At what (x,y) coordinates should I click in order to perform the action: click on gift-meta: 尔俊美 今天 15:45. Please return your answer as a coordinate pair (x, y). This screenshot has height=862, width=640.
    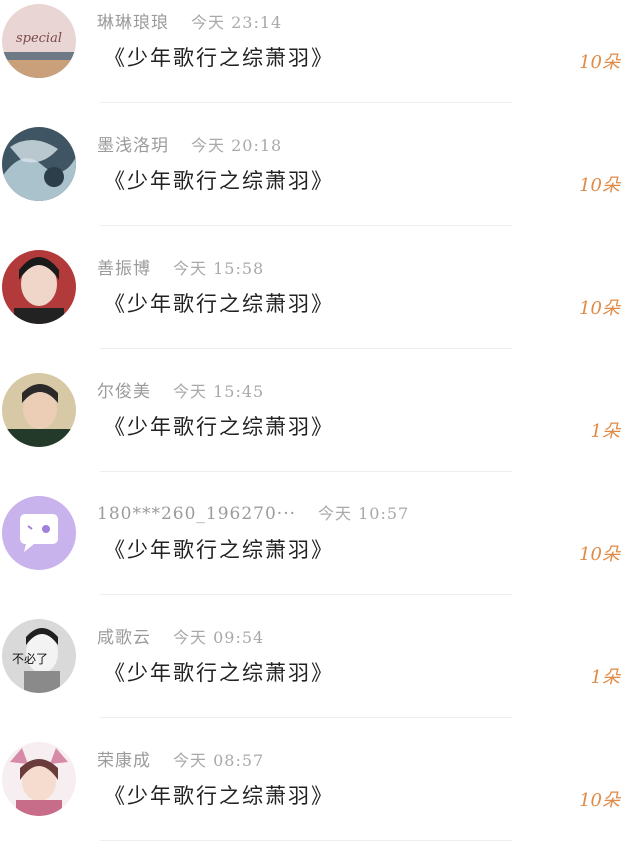
    Looking at the image, I should click on (180, 389).